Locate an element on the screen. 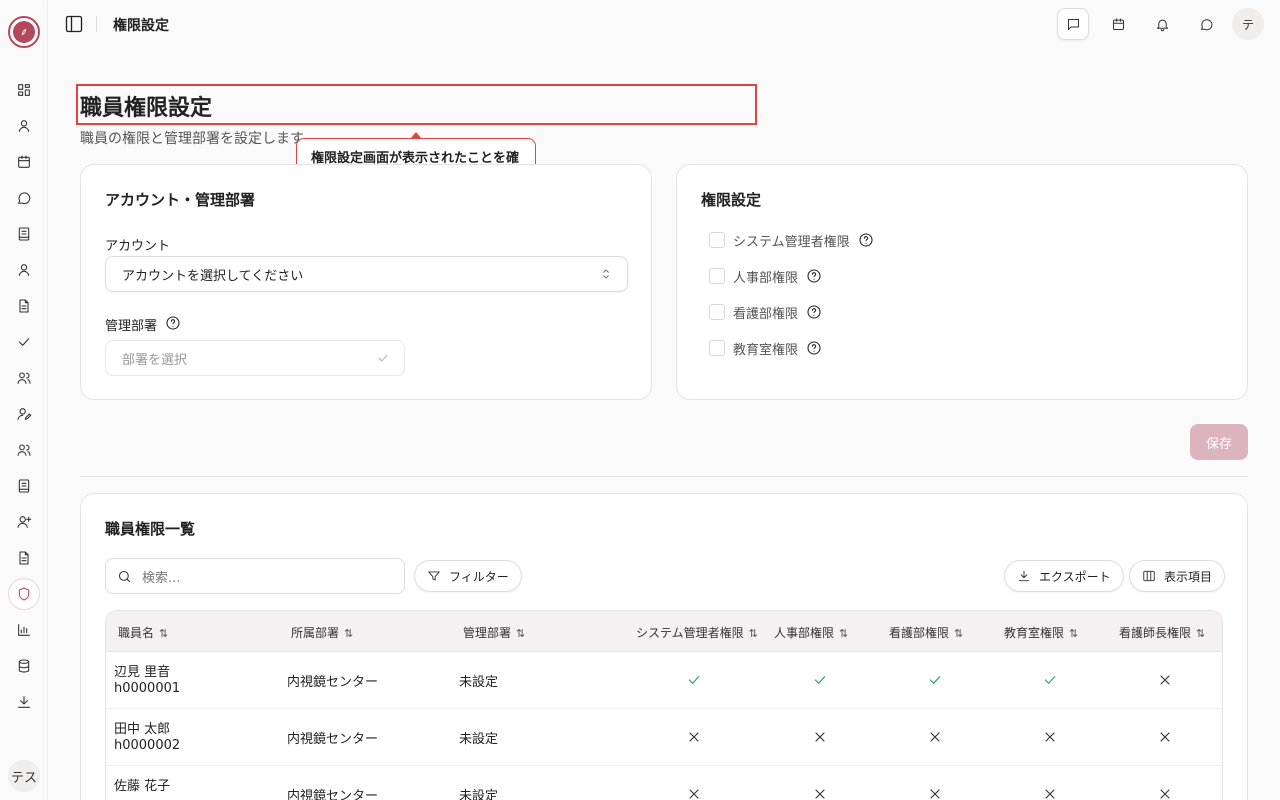 This screenshot has height=800, width=1280. department-select: 部署を選択 is located at coordinates (255, 358).